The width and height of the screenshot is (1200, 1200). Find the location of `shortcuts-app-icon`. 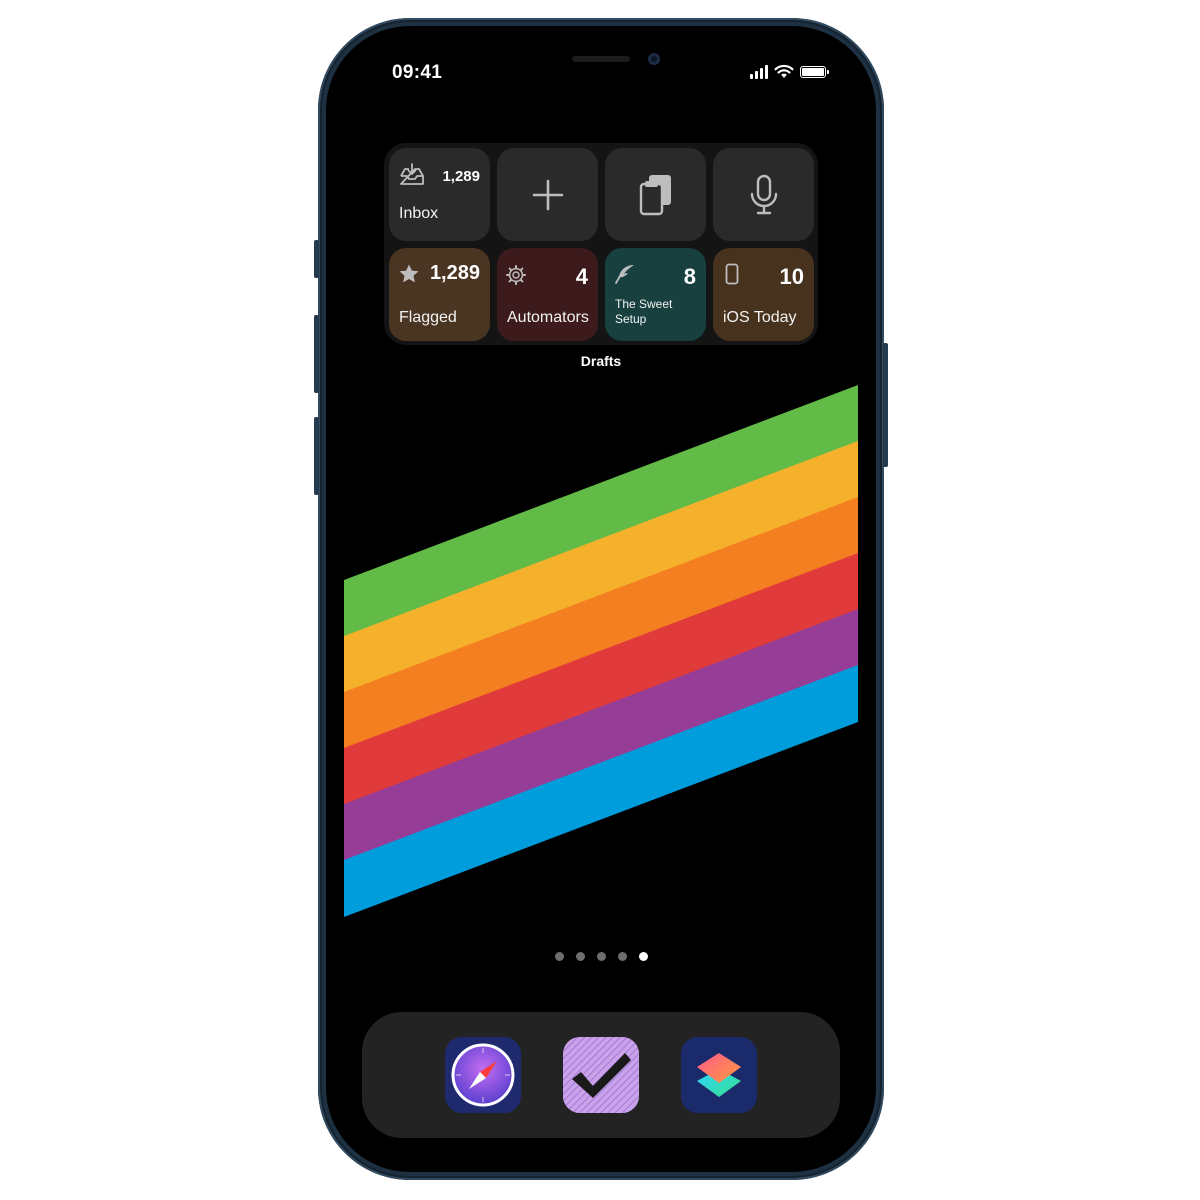

shortcuts-app-icon is located at coordinates (719, 1075).